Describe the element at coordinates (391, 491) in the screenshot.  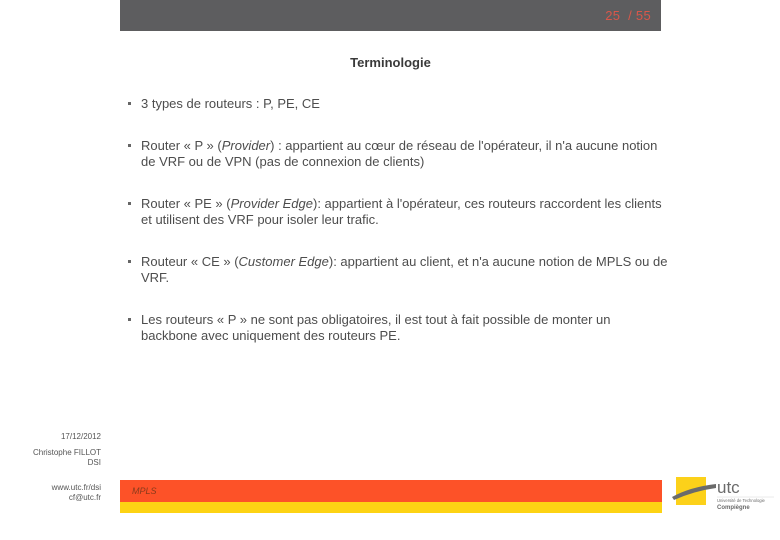
I see `footer-bar` at that location.